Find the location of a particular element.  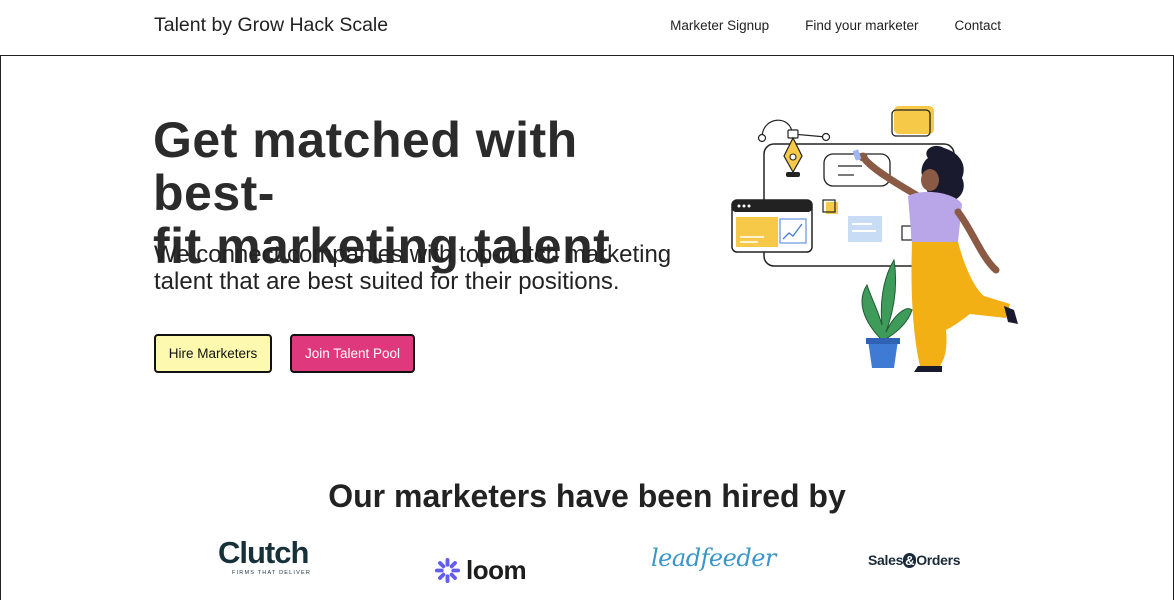

loom-wordmark: loom is located at coordinates (496, 569).